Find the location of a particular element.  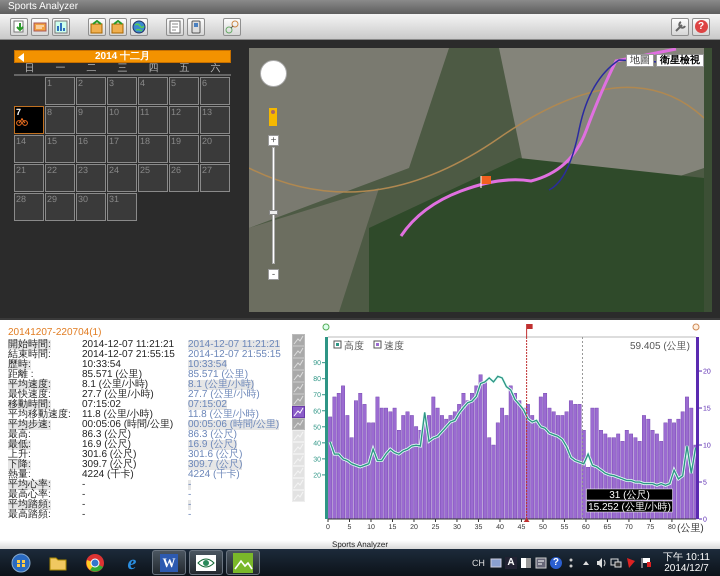

chart-tool-button is located at coordinates (298, 412).